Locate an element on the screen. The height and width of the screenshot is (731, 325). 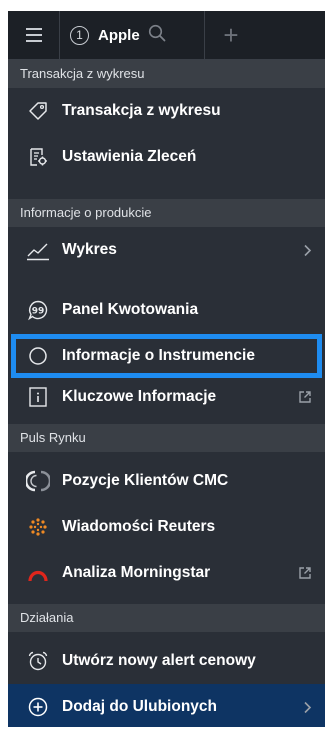
menu-item-label: Dodaj do Ulubionych is located at coordinates (139, 706).